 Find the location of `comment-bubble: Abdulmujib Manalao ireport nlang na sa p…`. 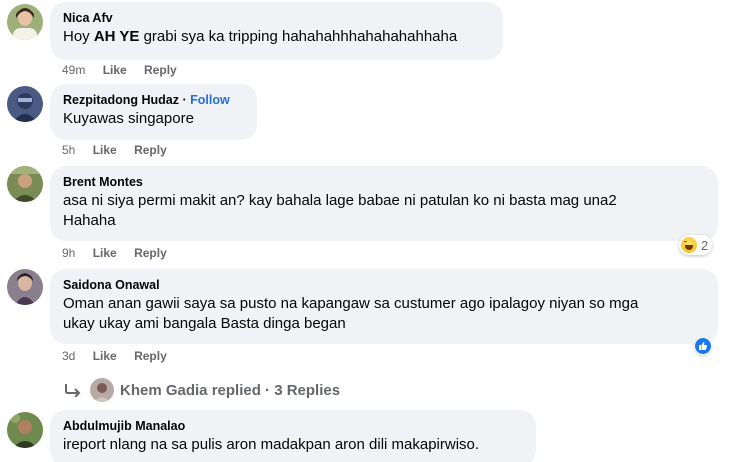

comment-bubble: Abdulmujib Manalao ireport nlang na sa p… is located at coordinates (293, 436).